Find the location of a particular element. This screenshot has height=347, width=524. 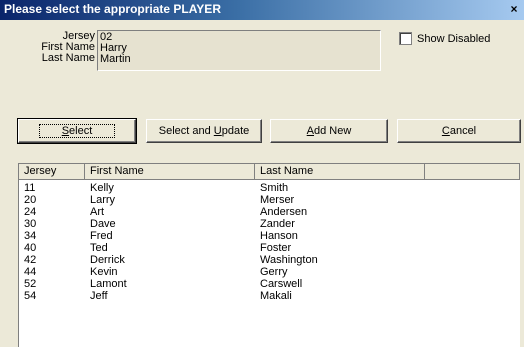

title-bar: Please select the appropriate PLAYER × is located at coordinates (262, 10).